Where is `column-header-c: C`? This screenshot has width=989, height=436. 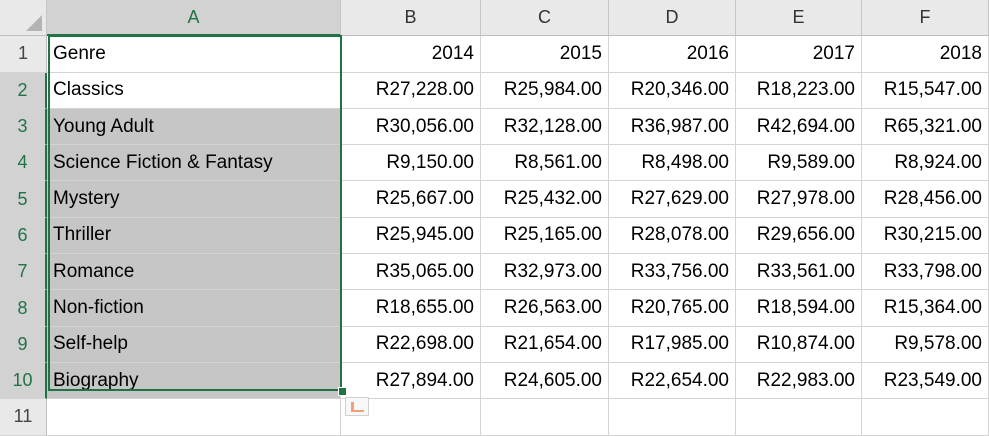 column-header-c: C is located at coordinates (545, 18).